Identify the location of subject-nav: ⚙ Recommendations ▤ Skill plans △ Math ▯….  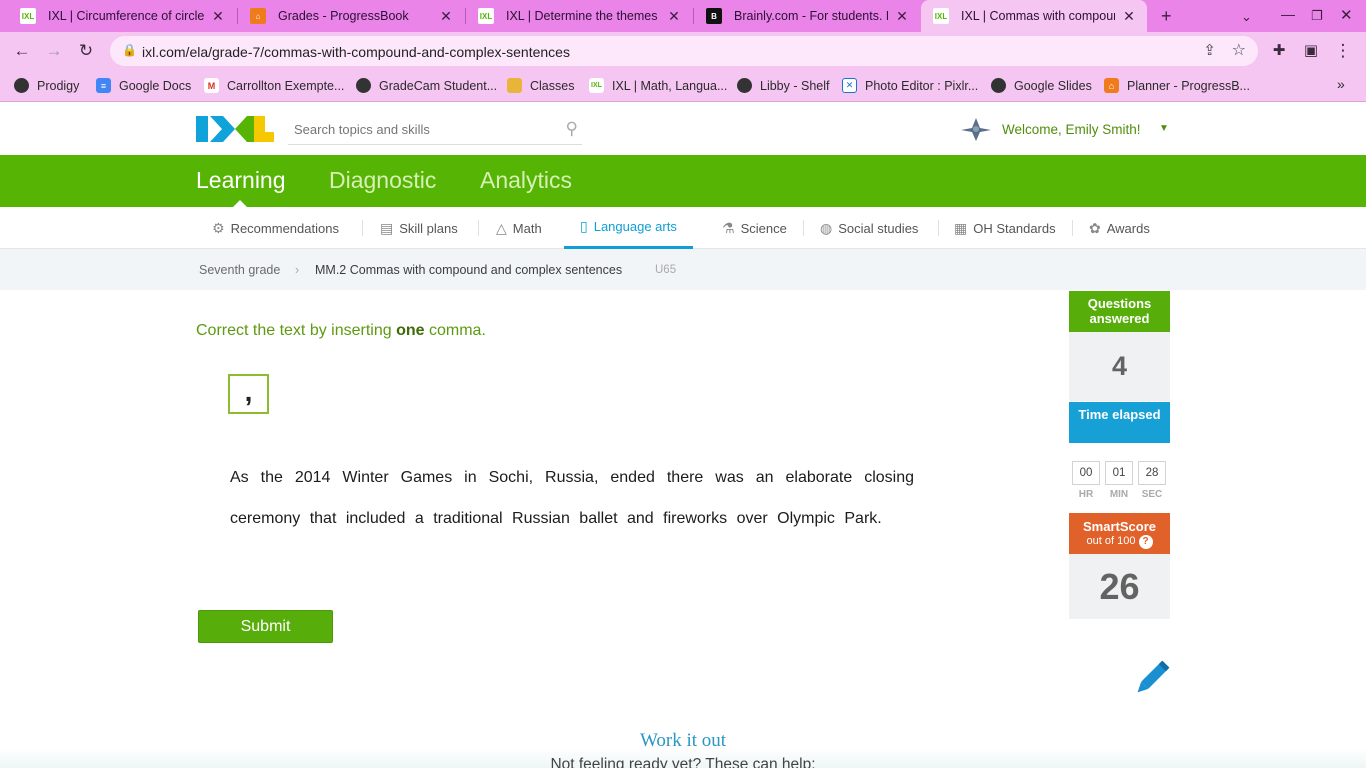
(683, 228).